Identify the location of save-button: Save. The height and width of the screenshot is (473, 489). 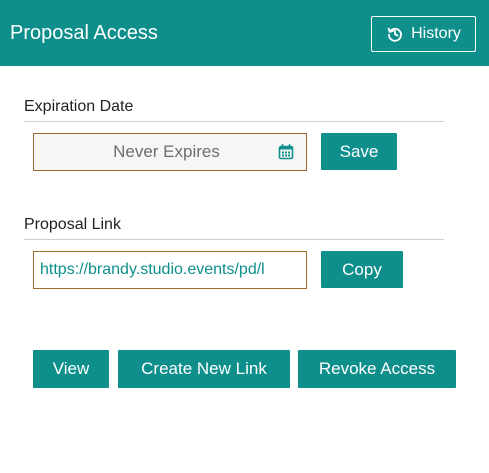
(359, 151).